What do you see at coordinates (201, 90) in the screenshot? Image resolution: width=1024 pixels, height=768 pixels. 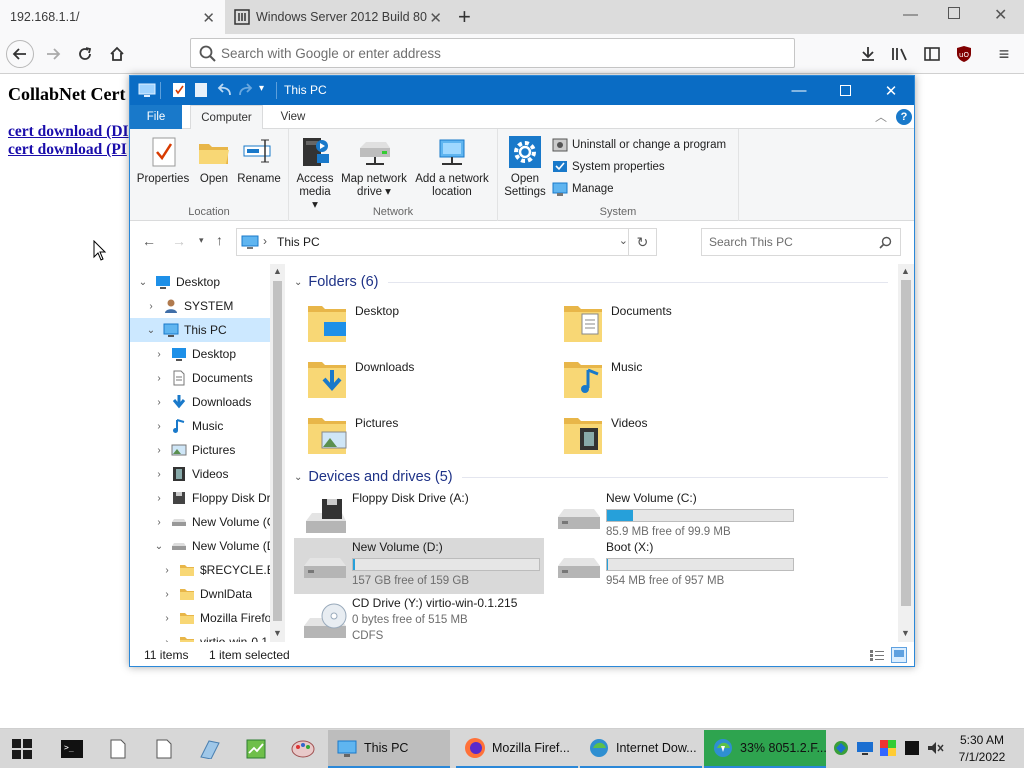 I see `new-folder-quick-icon` at bounding box center [201, 90].